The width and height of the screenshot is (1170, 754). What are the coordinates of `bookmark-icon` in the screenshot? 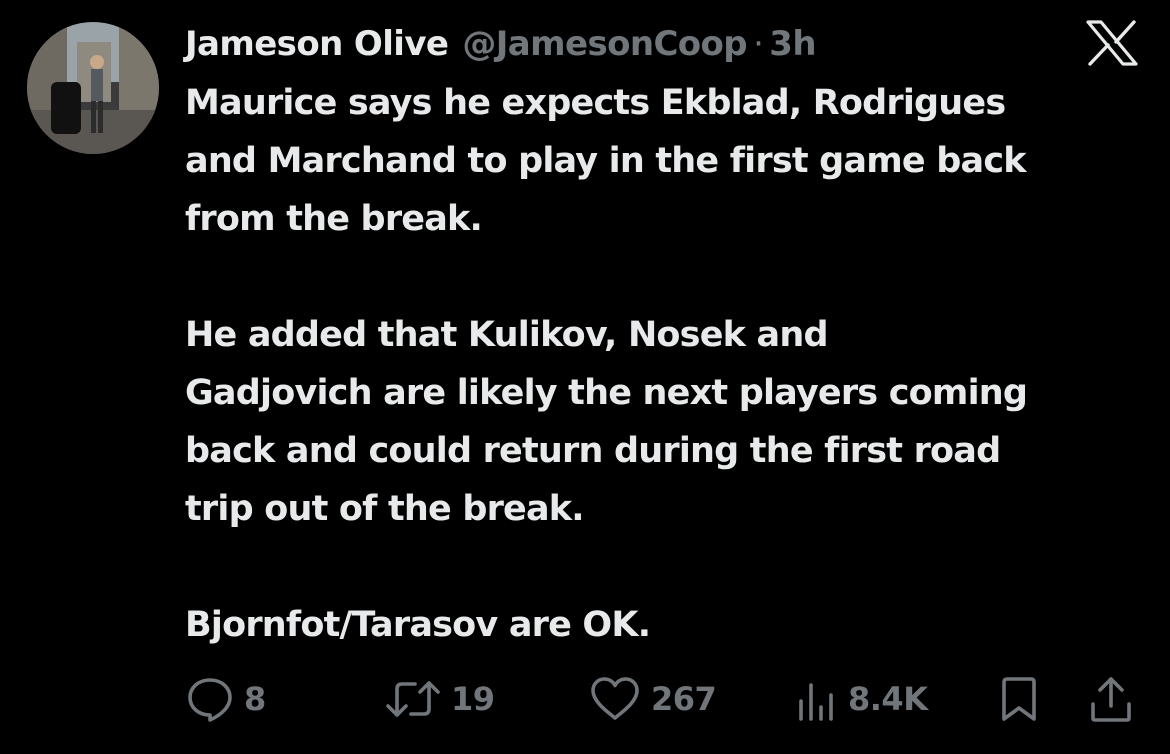 It's located at (1019, 699).